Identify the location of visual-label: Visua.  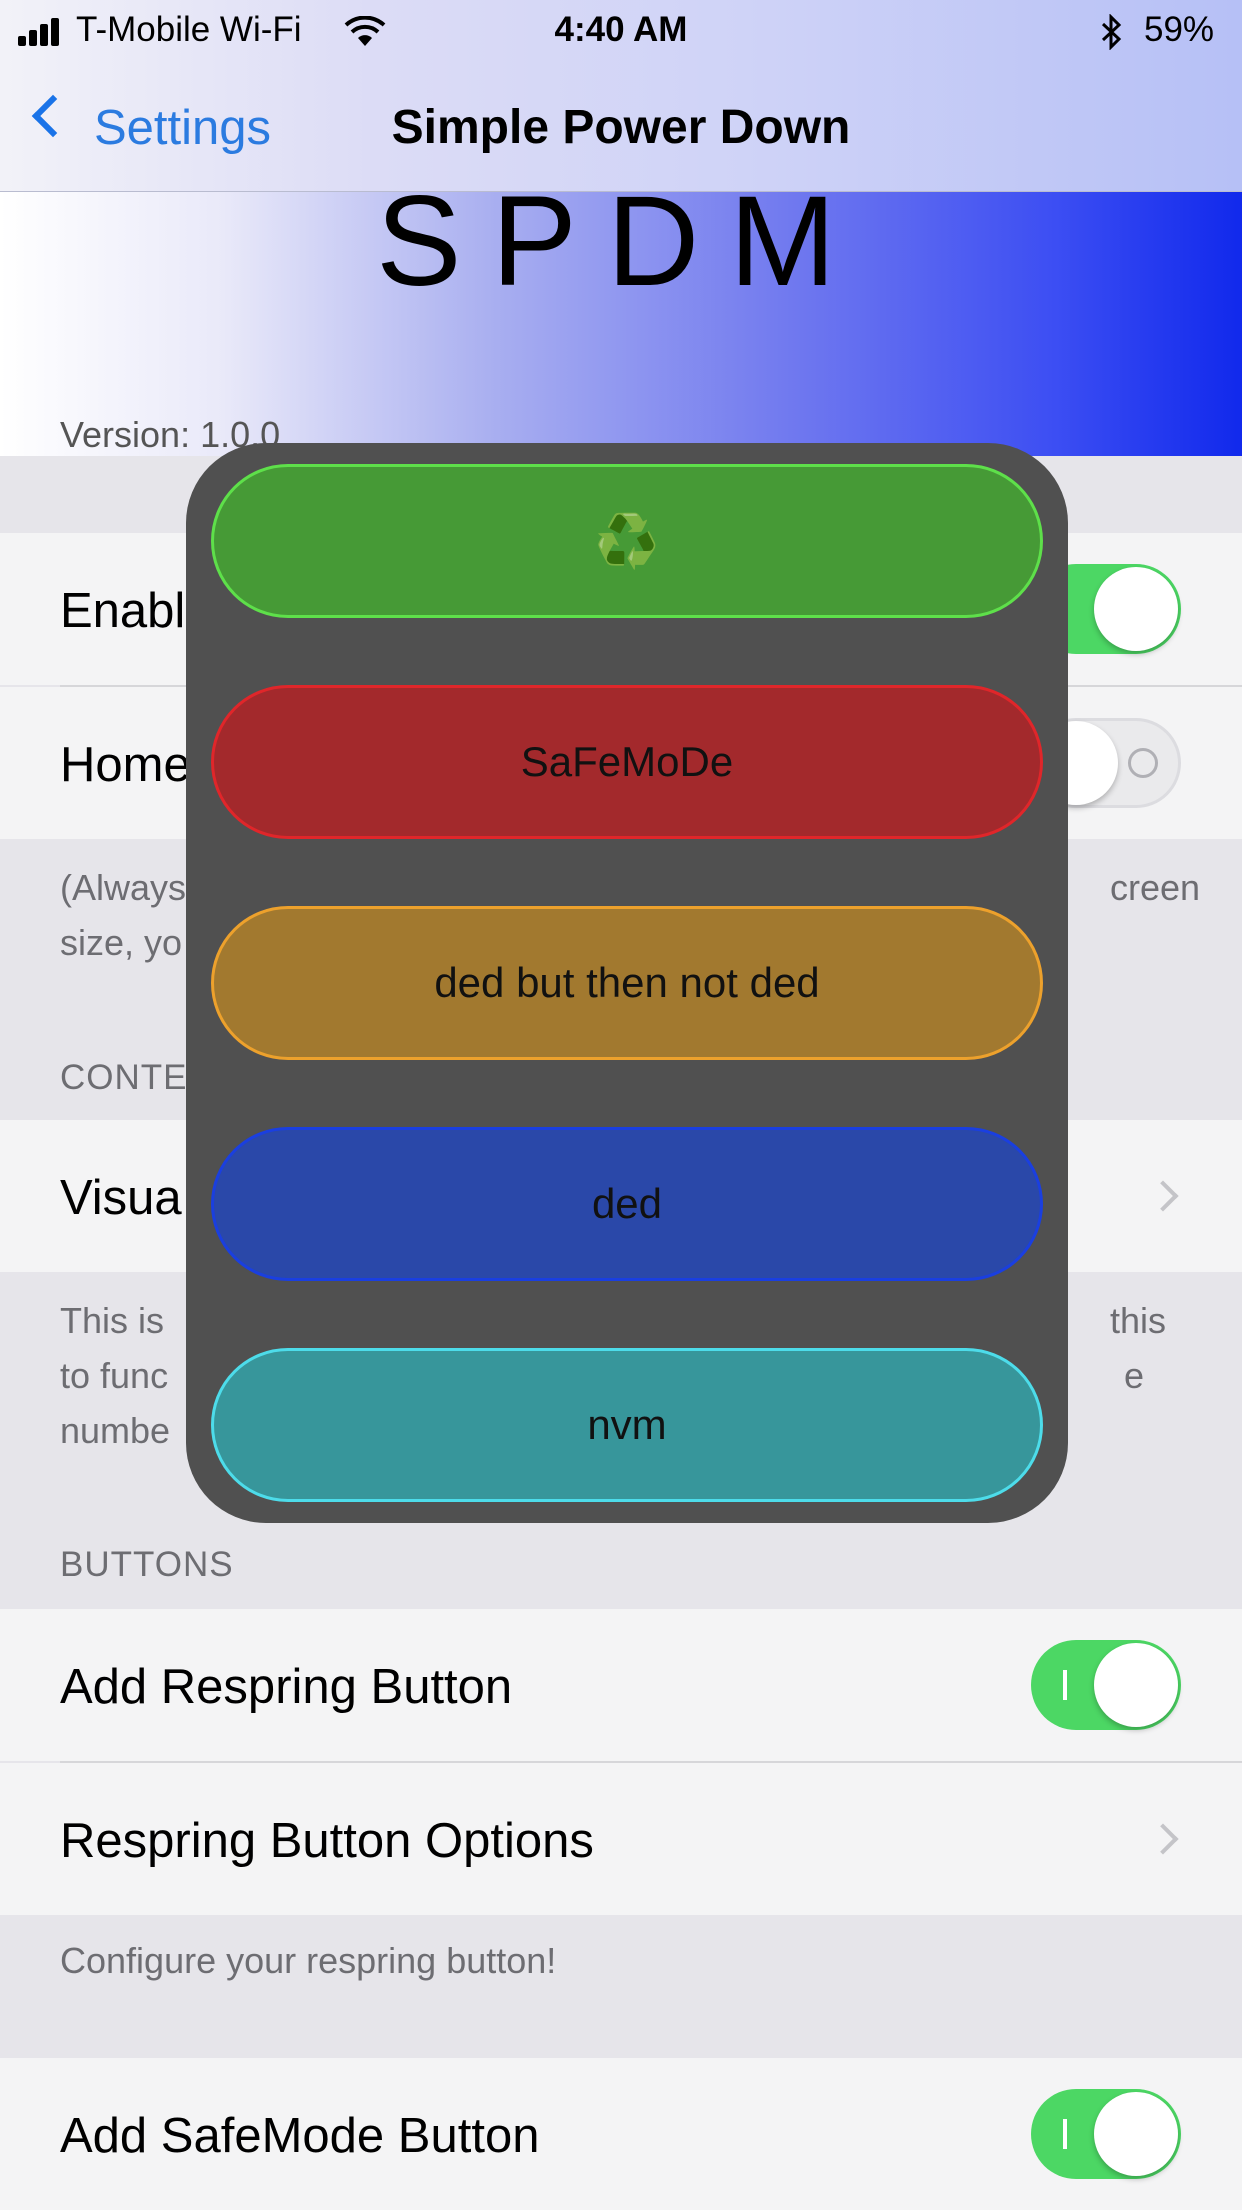
(121, 1198).